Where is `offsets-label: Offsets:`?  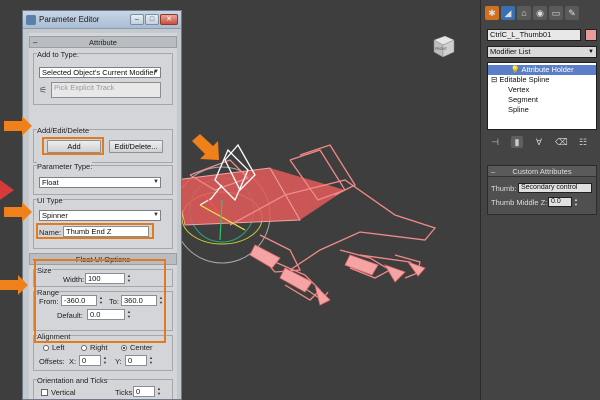 offsets-label: Offsets: is located at coordinates (52, 361).